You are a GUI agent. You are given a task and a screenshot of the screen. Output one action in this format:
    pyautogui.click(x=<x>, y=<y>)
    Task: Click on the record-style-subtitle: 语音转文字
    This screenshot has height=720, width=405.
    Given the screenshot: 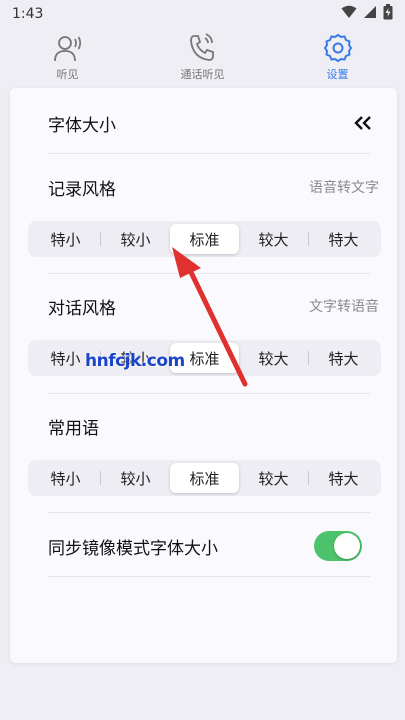 What is the action you would take?
    pyautogui.click(x=344, y=188)
    